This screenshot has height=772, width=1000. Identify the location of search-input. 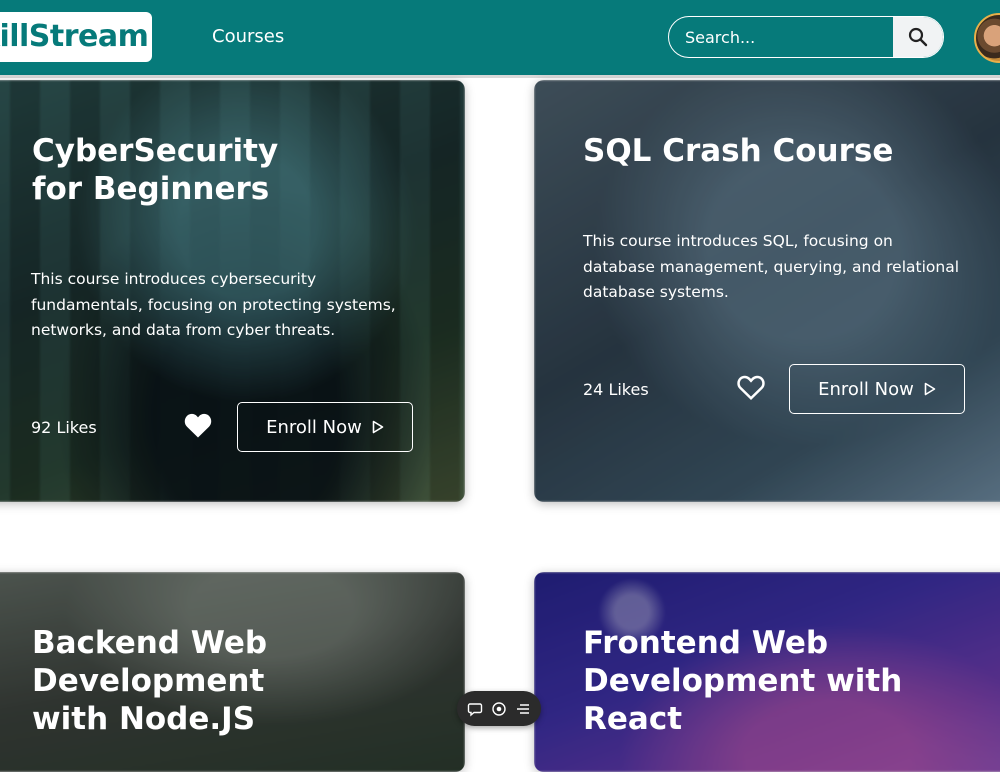
(781, 37).